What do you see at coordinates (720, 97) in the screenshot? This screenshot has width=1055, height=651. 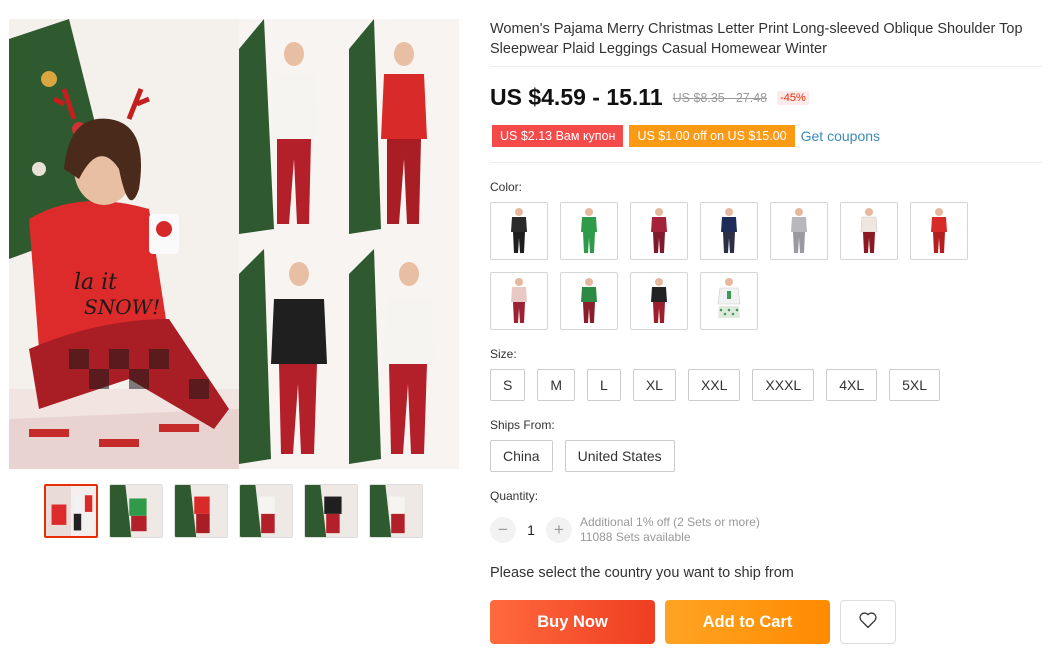 I see `original-price: US $8.35 - 27.48` at bounding box center [720, 97].